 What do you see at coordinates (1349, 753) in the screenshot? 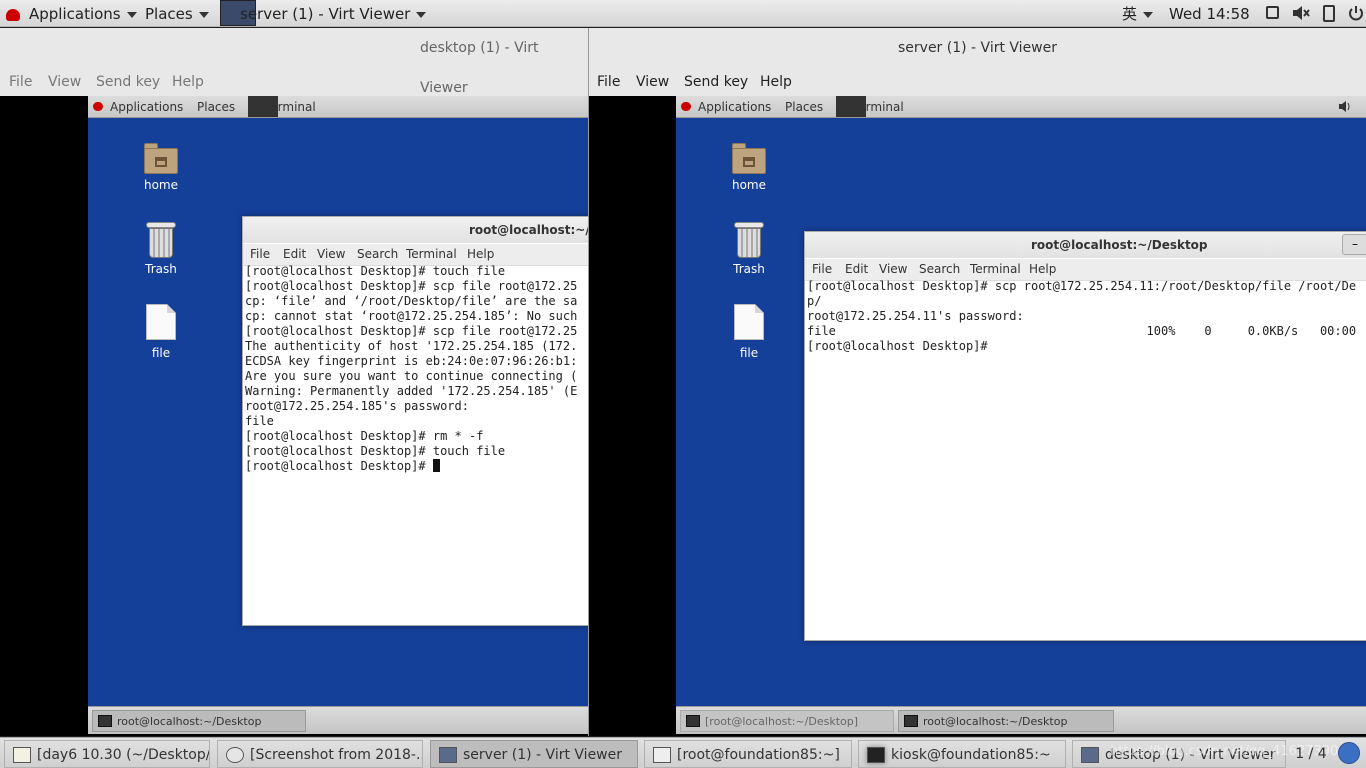
I see `notification-icon` at bounding box center [1349, 753].